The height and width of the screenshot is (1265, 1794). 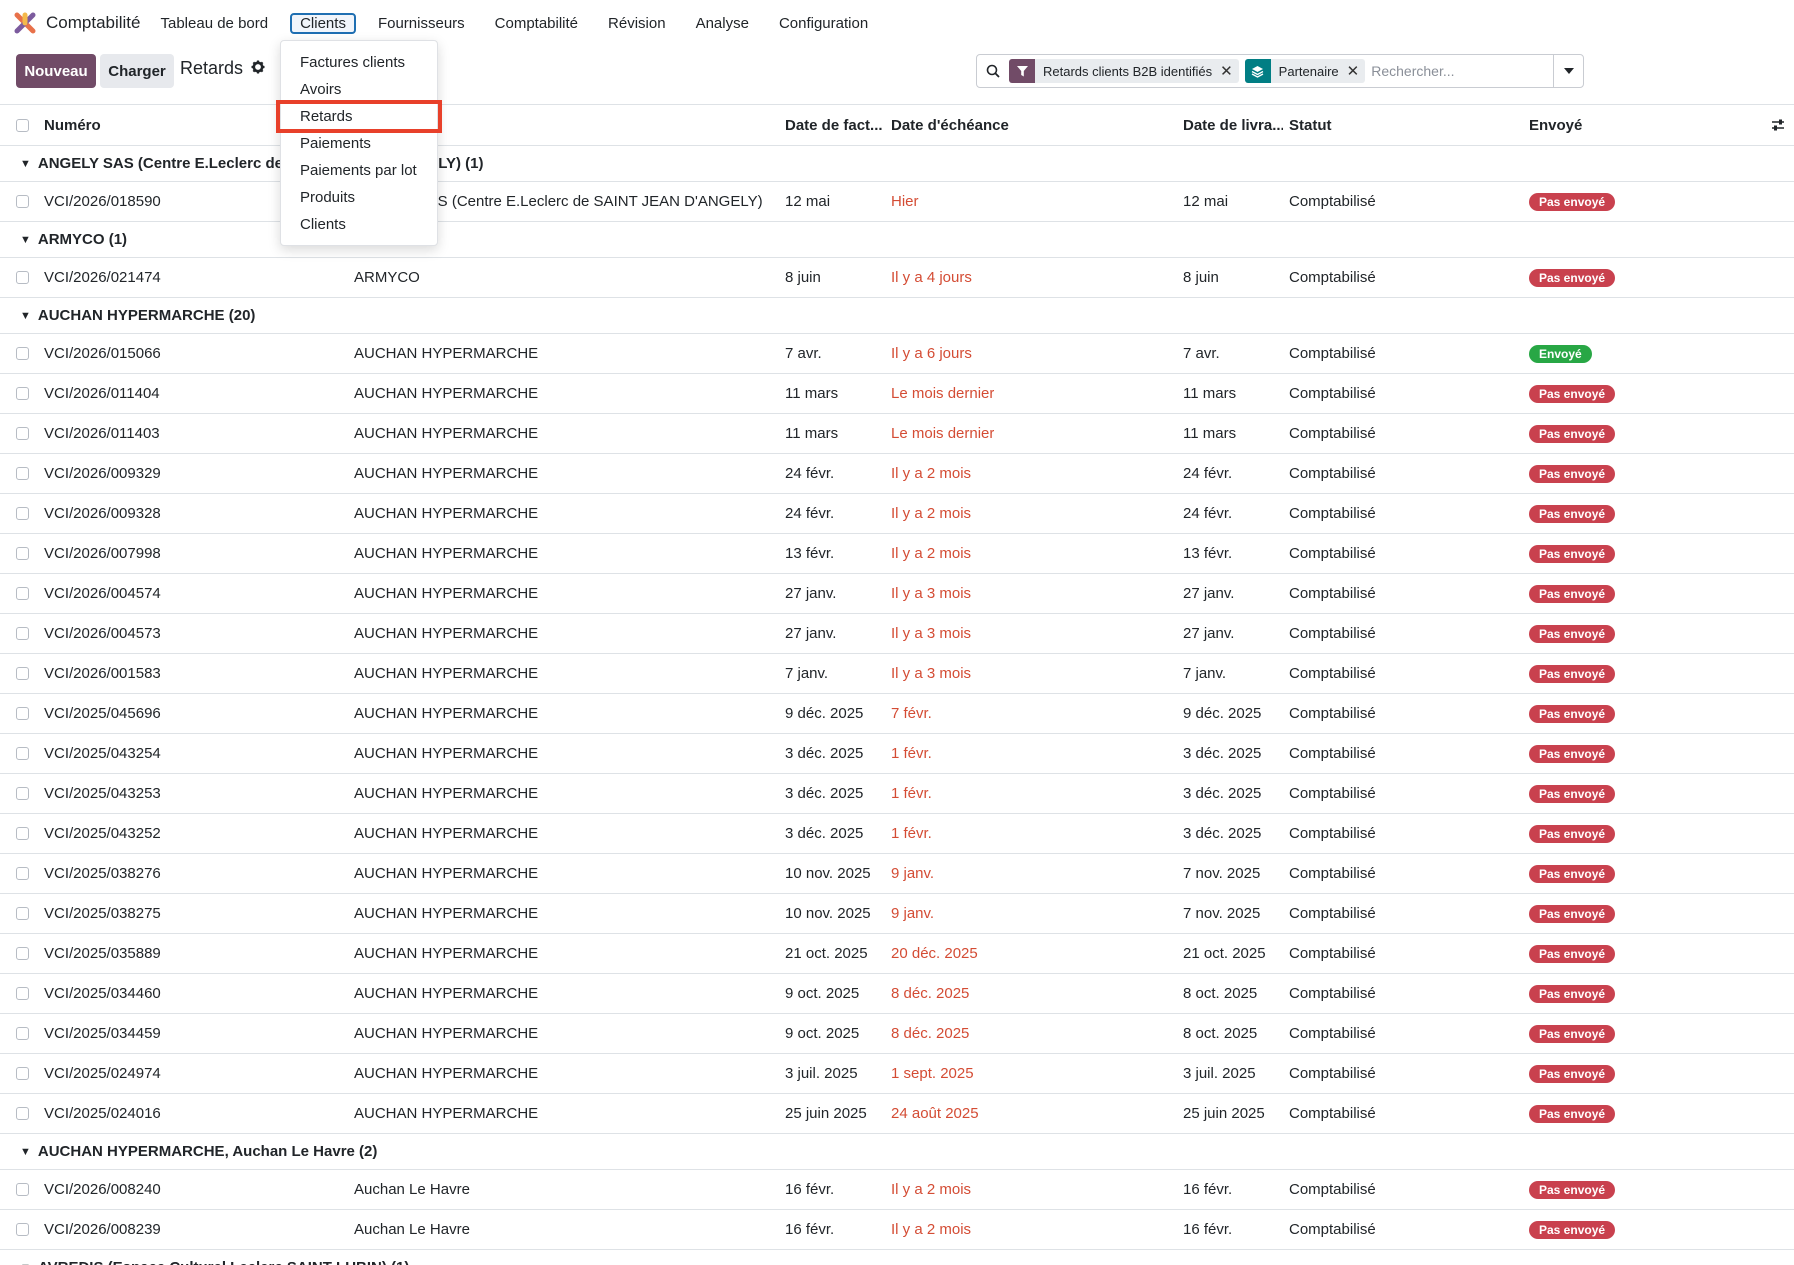 I want to click on column-header-sent: Envoyé, so click(x=1555, y=125).